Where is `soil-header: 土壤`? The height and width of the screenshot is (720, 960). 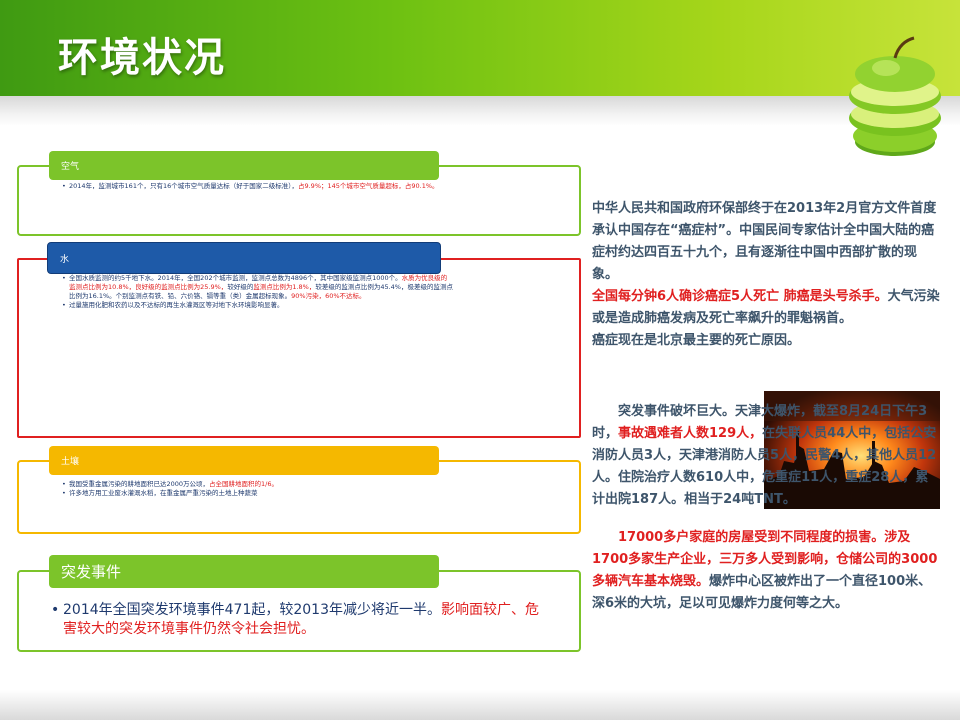 soil-header: 土壤 is located at coordinates (244, 460).